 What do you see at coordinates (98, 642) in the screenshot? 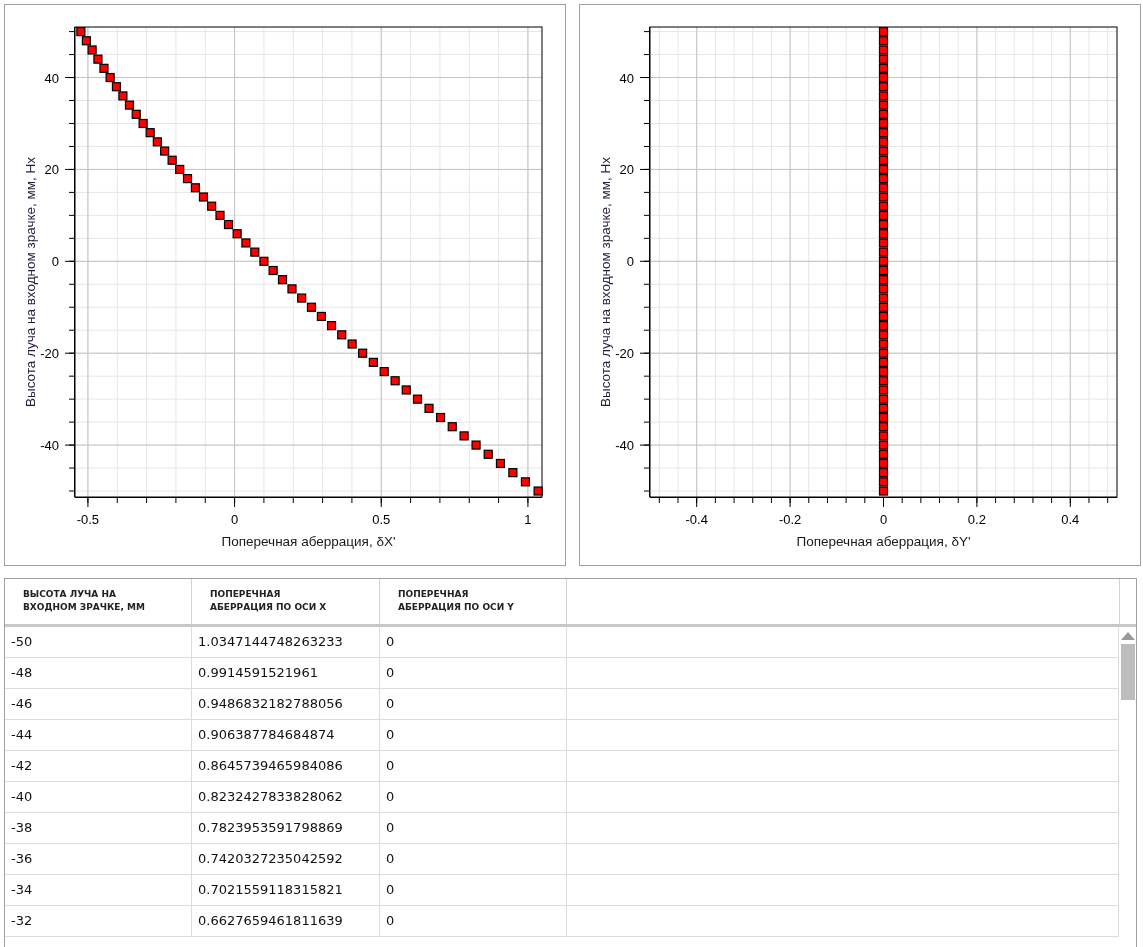
I see `table-cell: -50` at bounding box center [98, 642].